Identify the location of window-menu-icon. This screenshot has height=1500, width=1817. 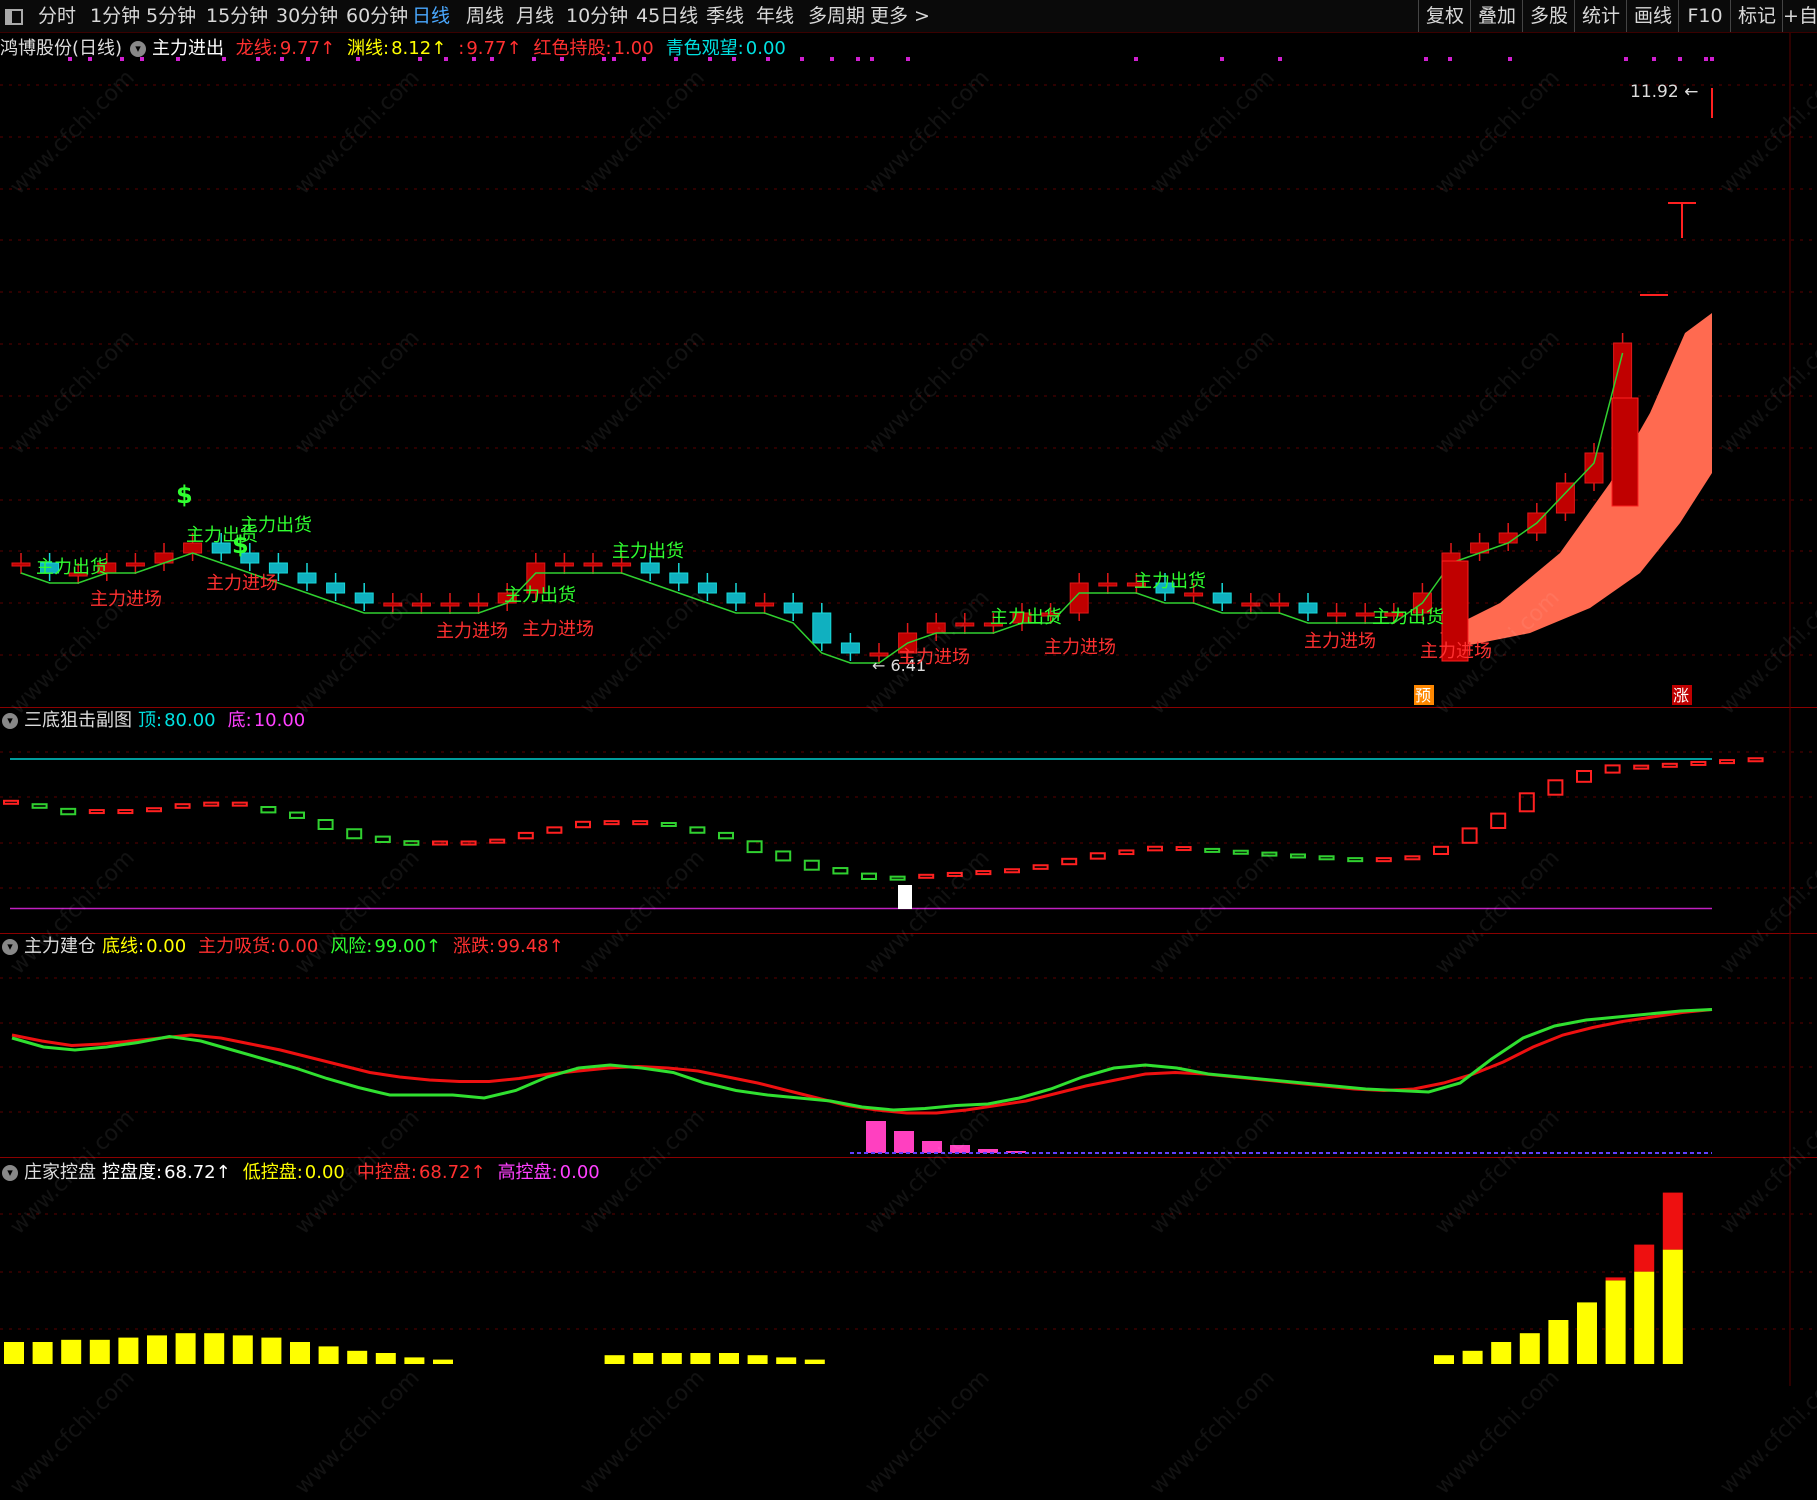
(17, 16).